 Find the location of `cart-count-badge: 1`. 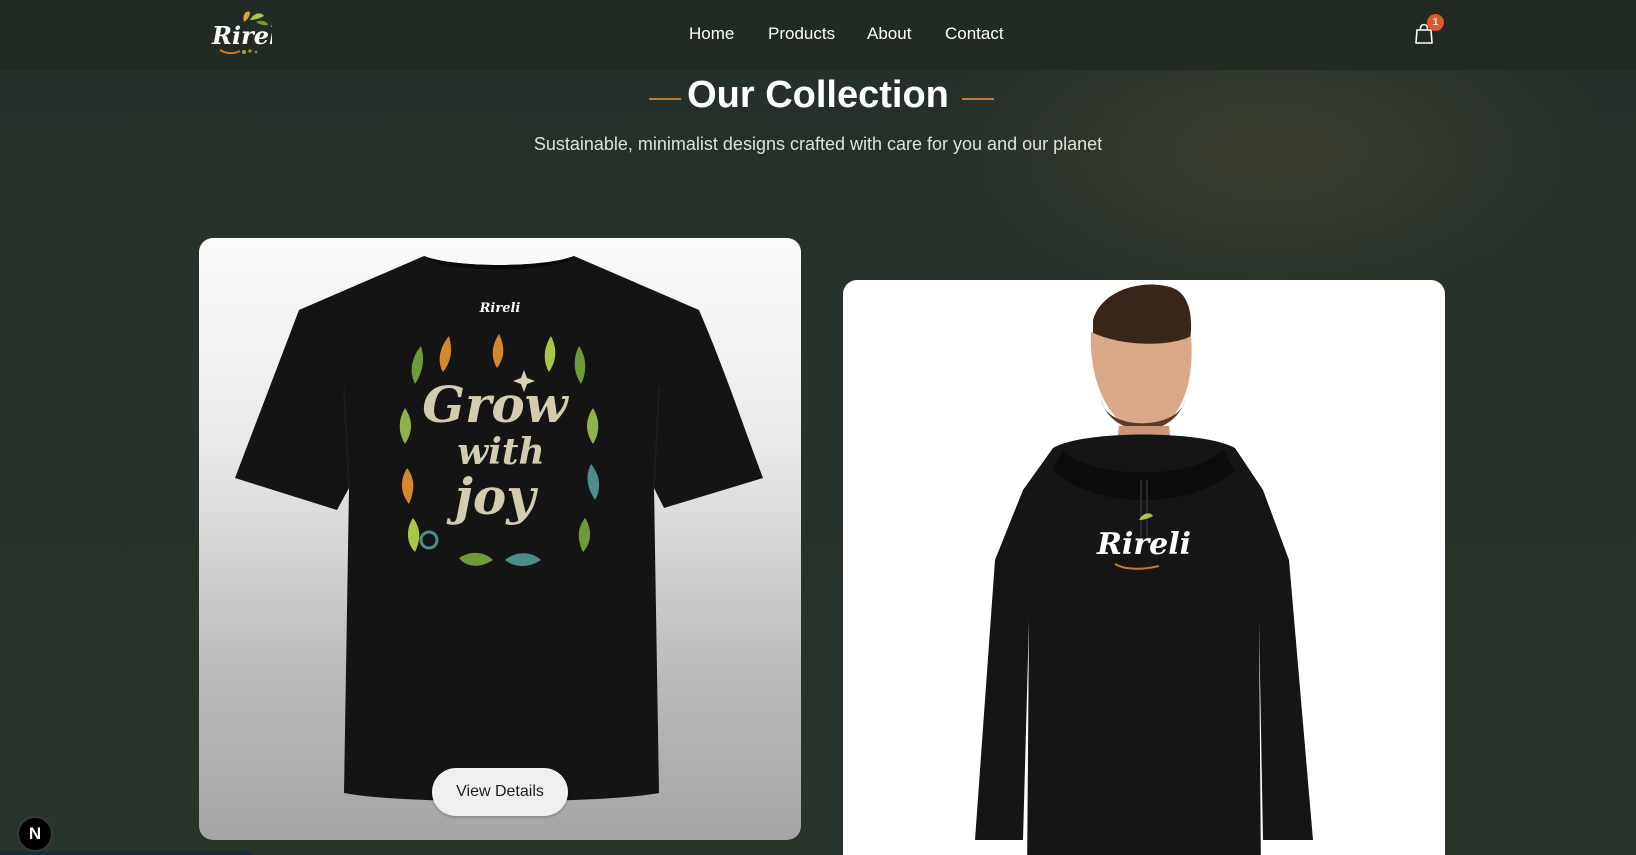

cart-count-badge: 1 is located at coordinates (1435, 22).